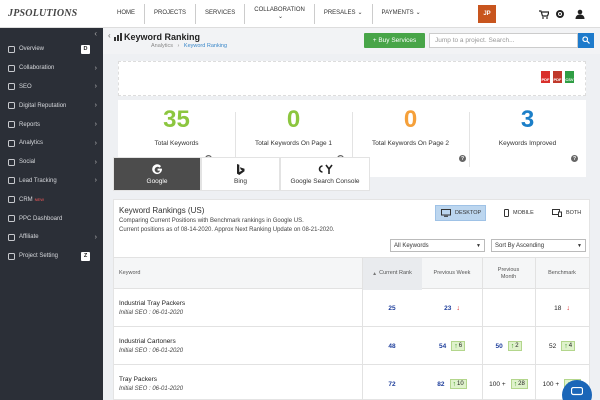  I want to click on breadcrumb-analytics: Analytics, so click(162, 46).